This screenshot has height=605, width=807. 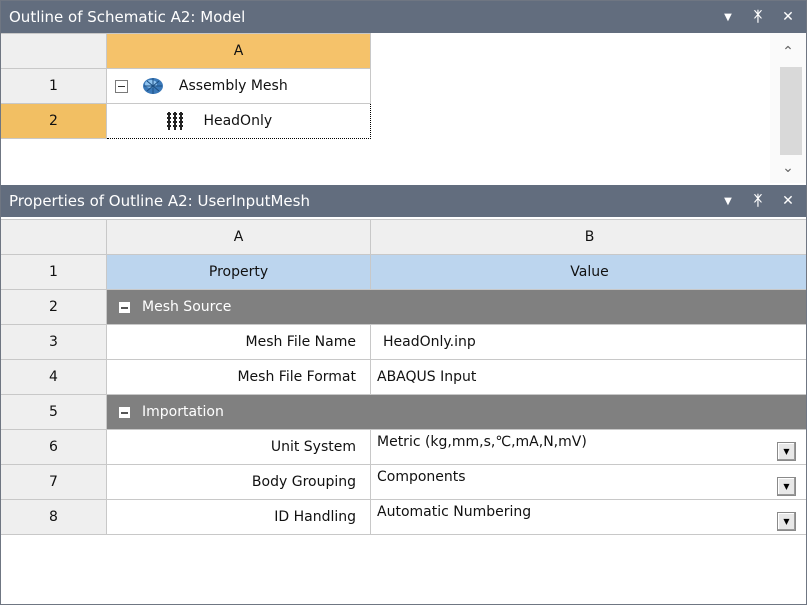 I want to click on outline-table: A 1 Assembly Mesh 2 HeadOnly, so click(x=186, y=86).